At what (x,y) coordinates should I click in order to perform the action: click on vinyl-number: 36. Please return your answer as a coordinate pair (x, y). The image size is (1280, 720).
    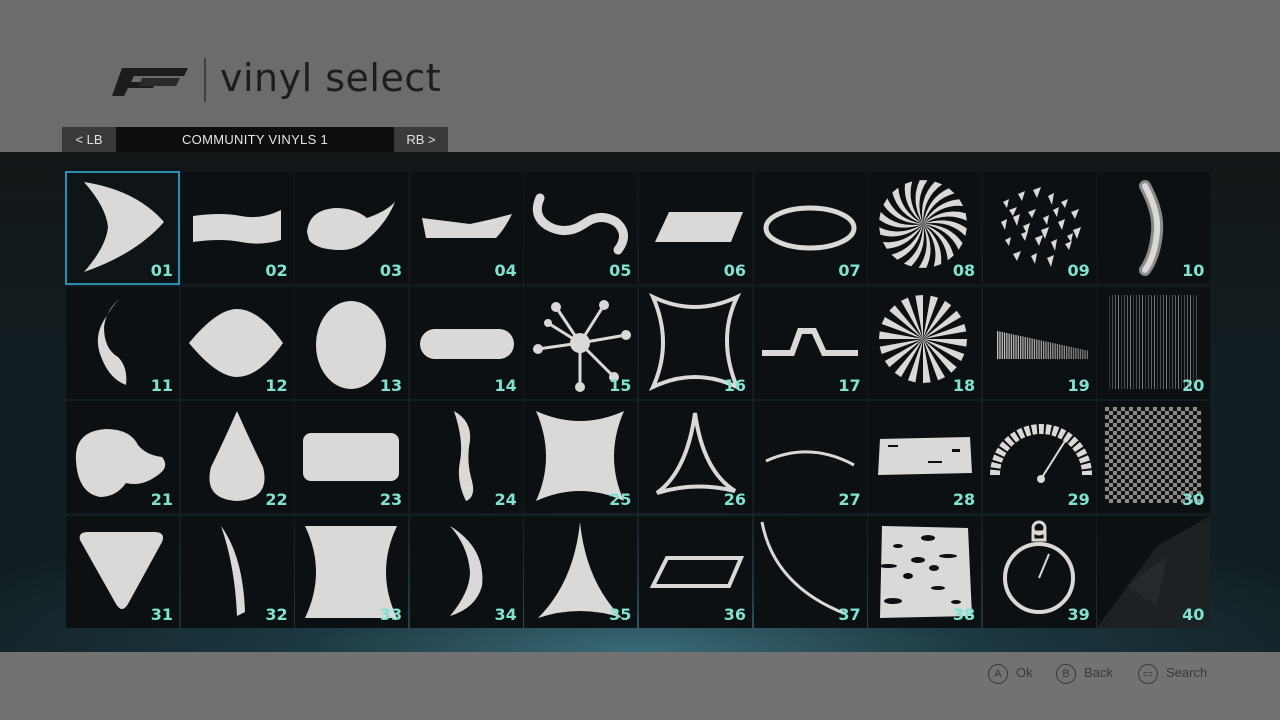
    Looking at the image, I should click on (734, 614).